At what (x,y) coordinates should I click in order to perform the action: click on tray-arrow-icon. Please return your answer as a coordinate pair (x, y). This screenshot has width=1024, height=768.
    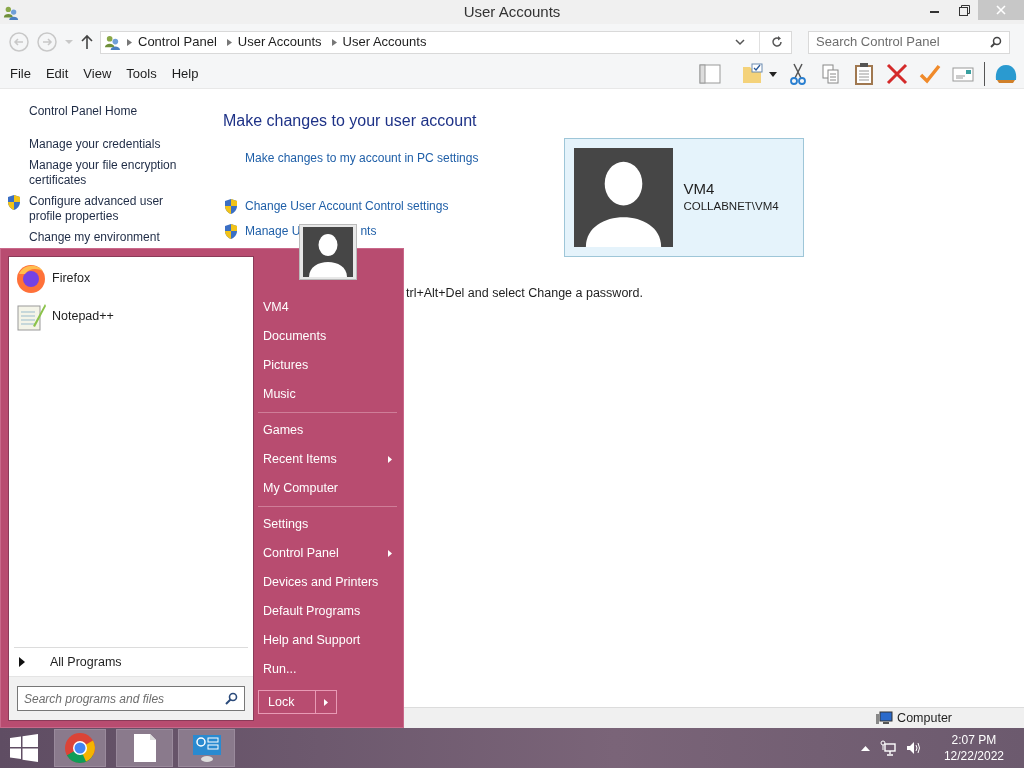
    Looking at the image, I should click on (865, 748).